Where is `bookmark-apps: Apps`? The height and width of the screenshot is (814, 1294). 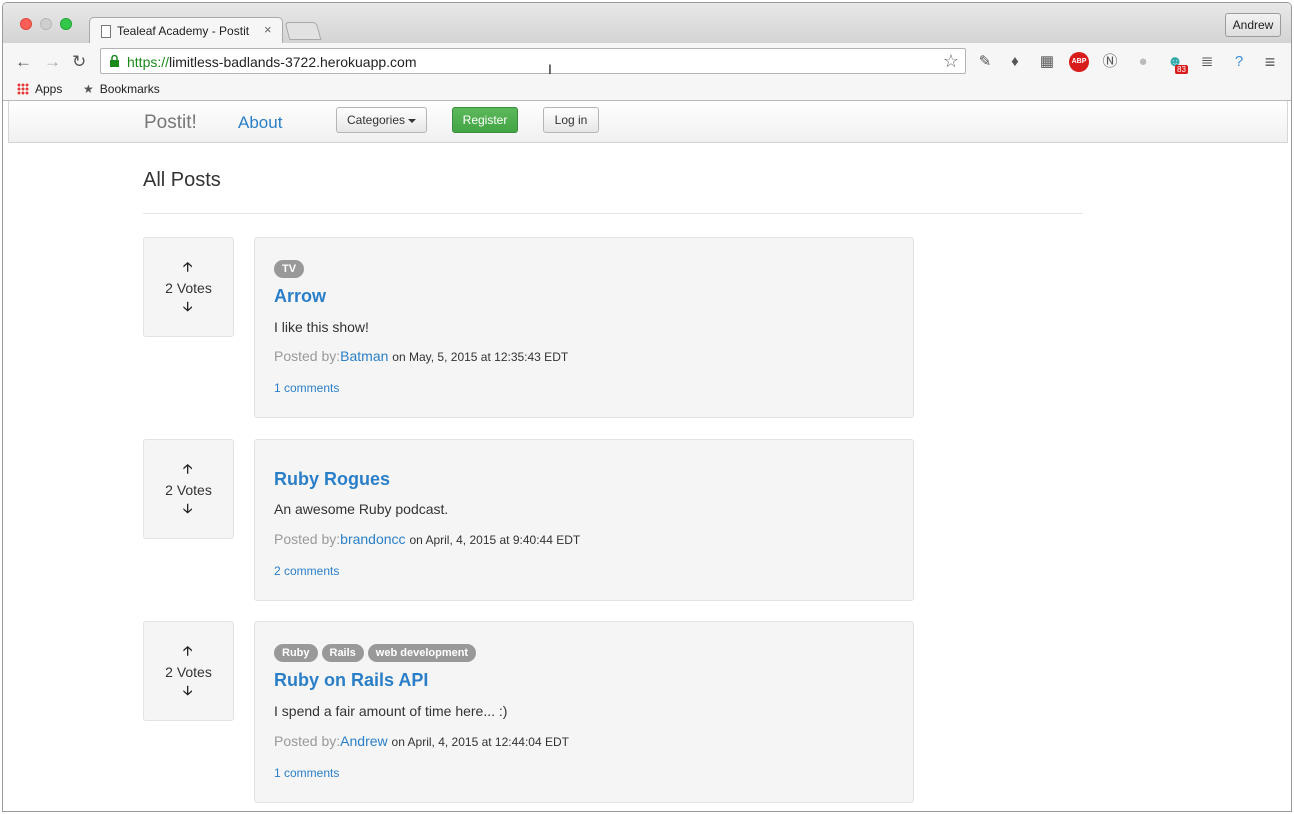
bookmark-apps: Apps is located at coordinates (39, 89).